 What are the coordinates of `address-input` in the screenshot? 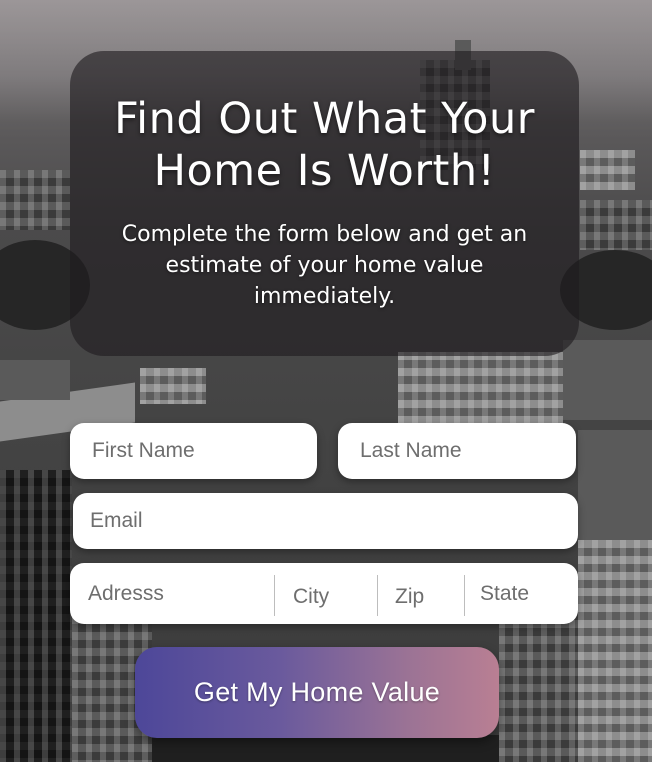 It's located at (172, 593).